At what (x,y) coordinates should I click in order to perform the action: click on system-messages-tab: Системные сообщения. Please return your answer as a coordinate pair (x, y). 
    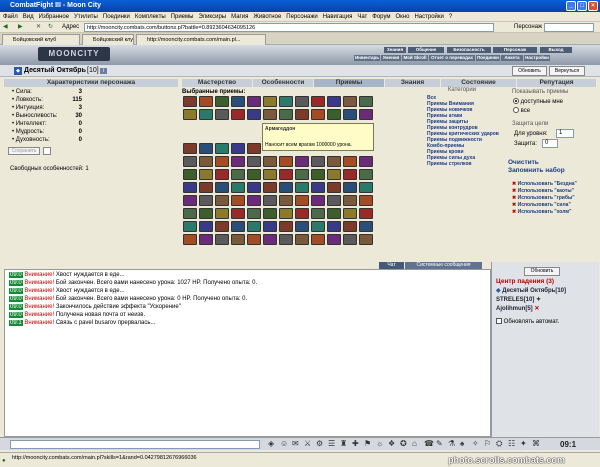
    Looking at the image, I should click on (443, 265).